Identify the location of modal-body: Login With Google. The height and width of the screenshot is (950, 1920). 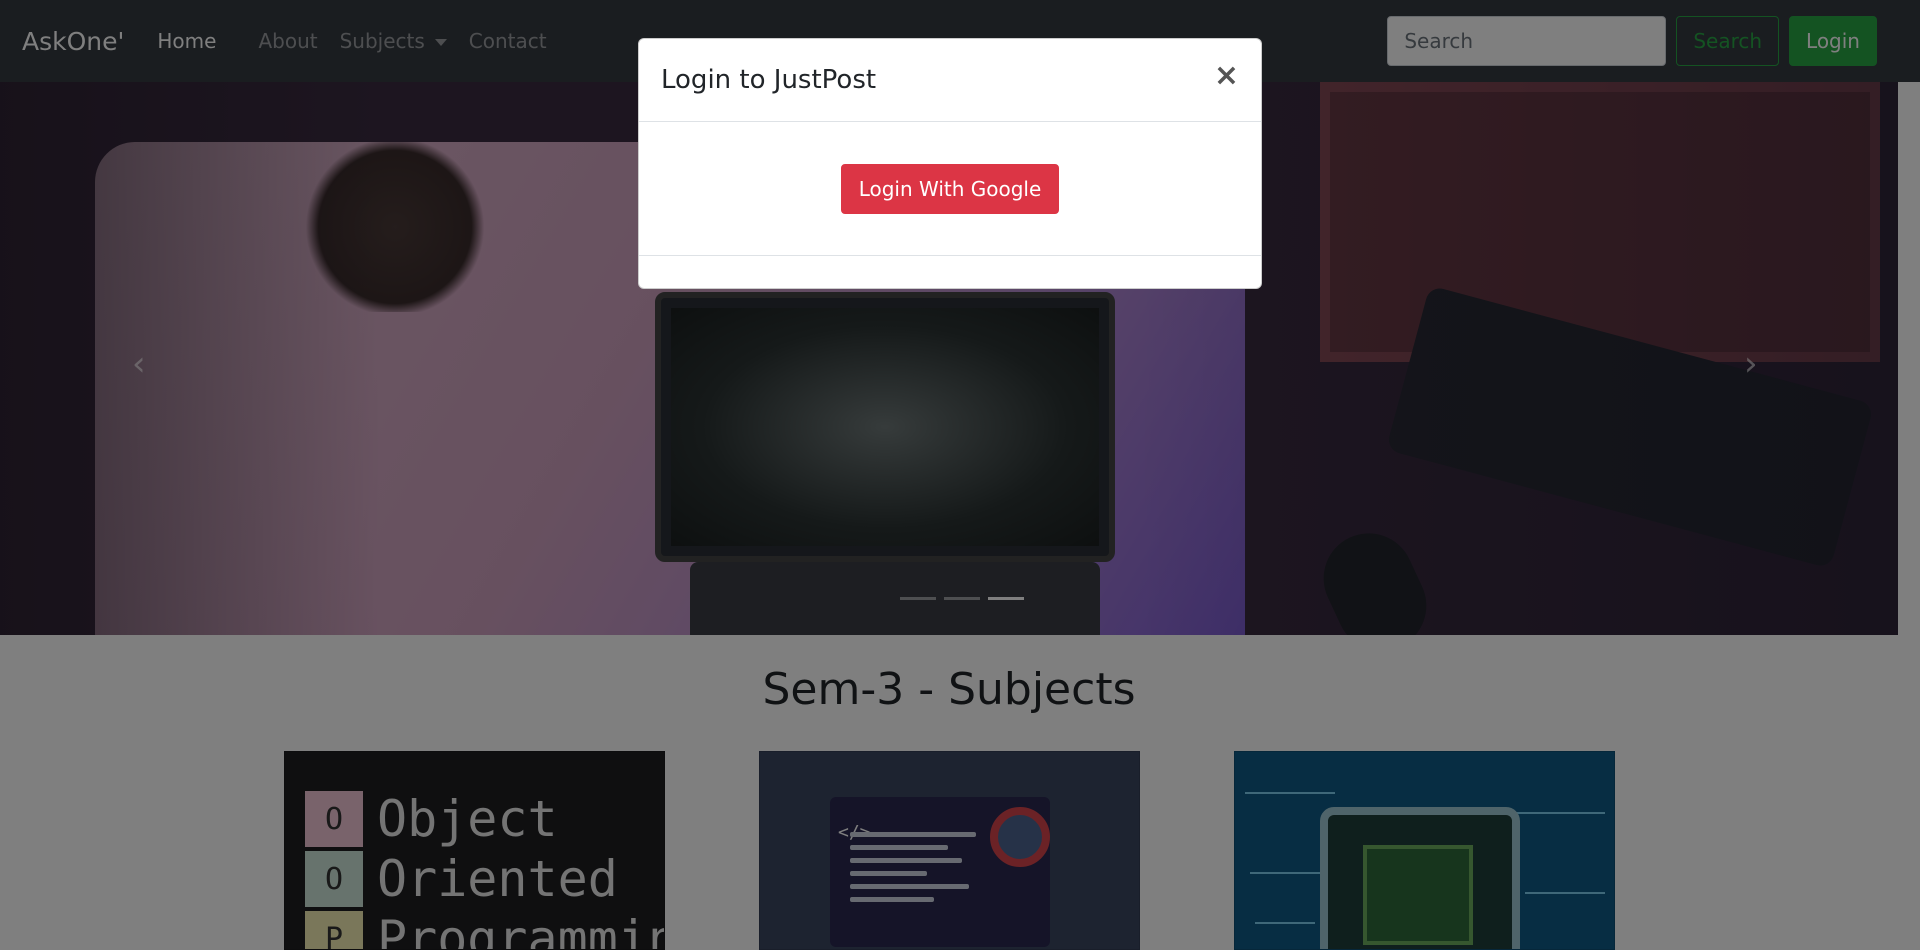
(950, 189).